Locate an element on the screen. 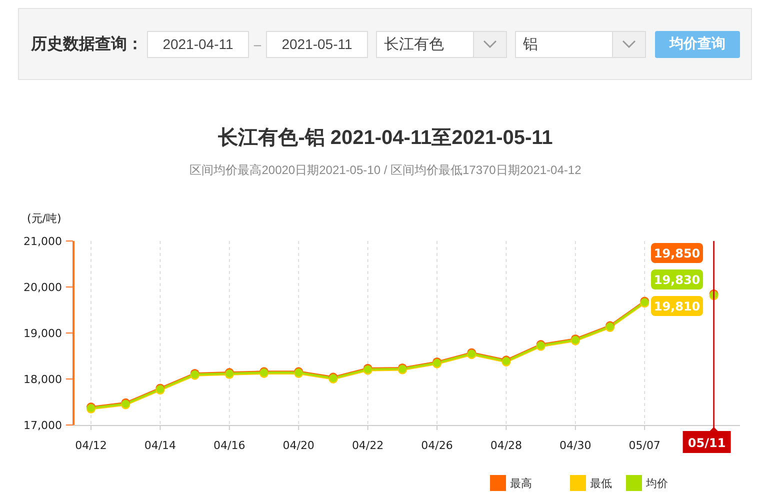 Image resolution: width=771 pixels, height=500 pixels. axis-label: 04/20 is located at coordinates (298, 445).